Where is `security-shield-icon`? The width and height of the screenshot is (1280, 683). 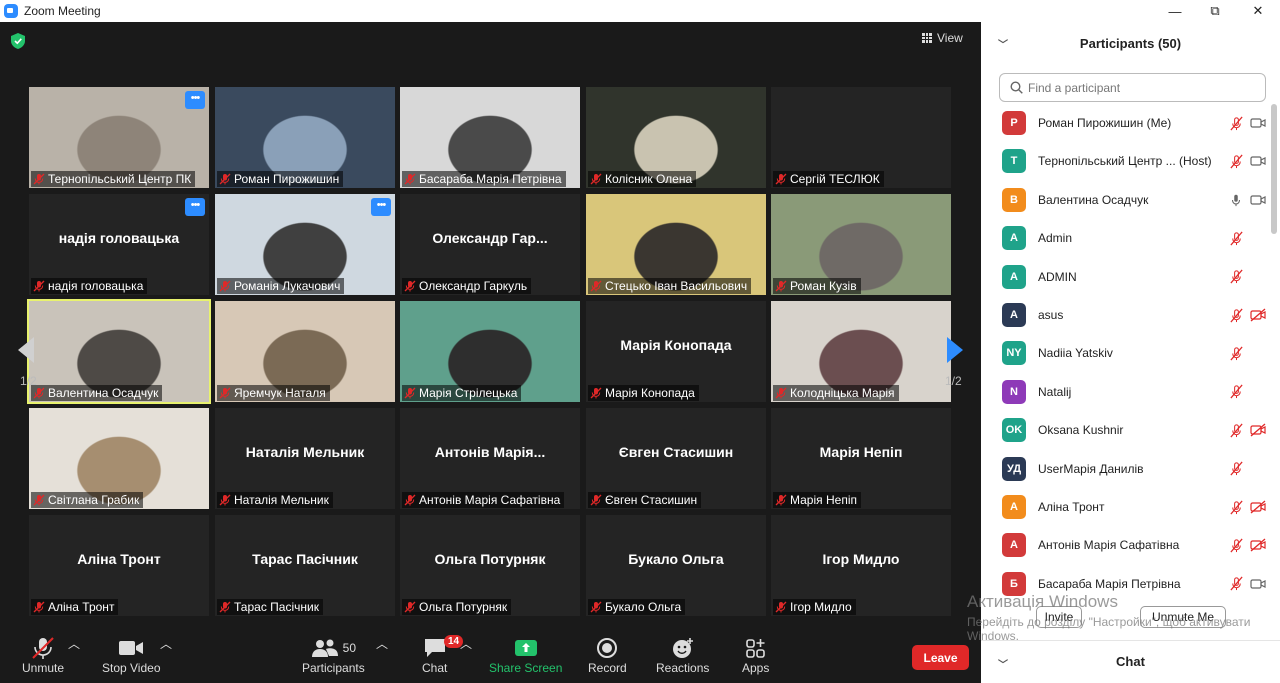
security-shield-icon is located at coordinates (18, 41).